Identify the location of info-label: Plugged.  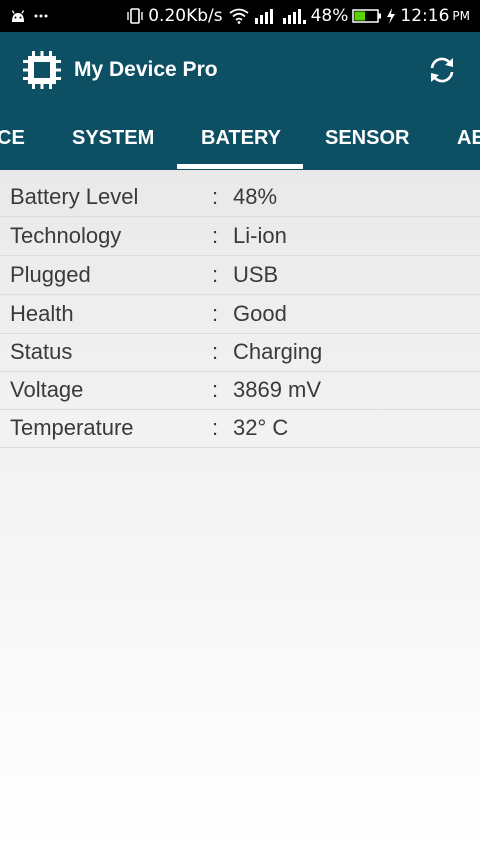
(50, 274).